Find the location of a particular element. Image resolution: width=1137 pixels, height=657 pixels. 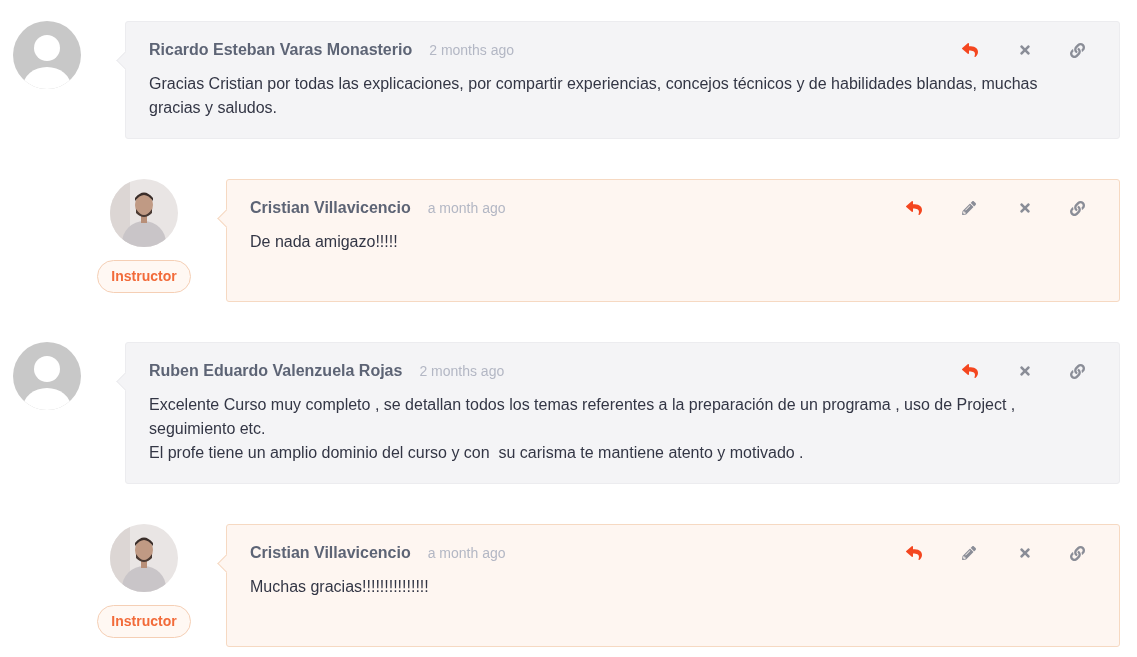

author-name: Ruben Eduardo Valenzuela Rojas is located at coordinates (276, 371).